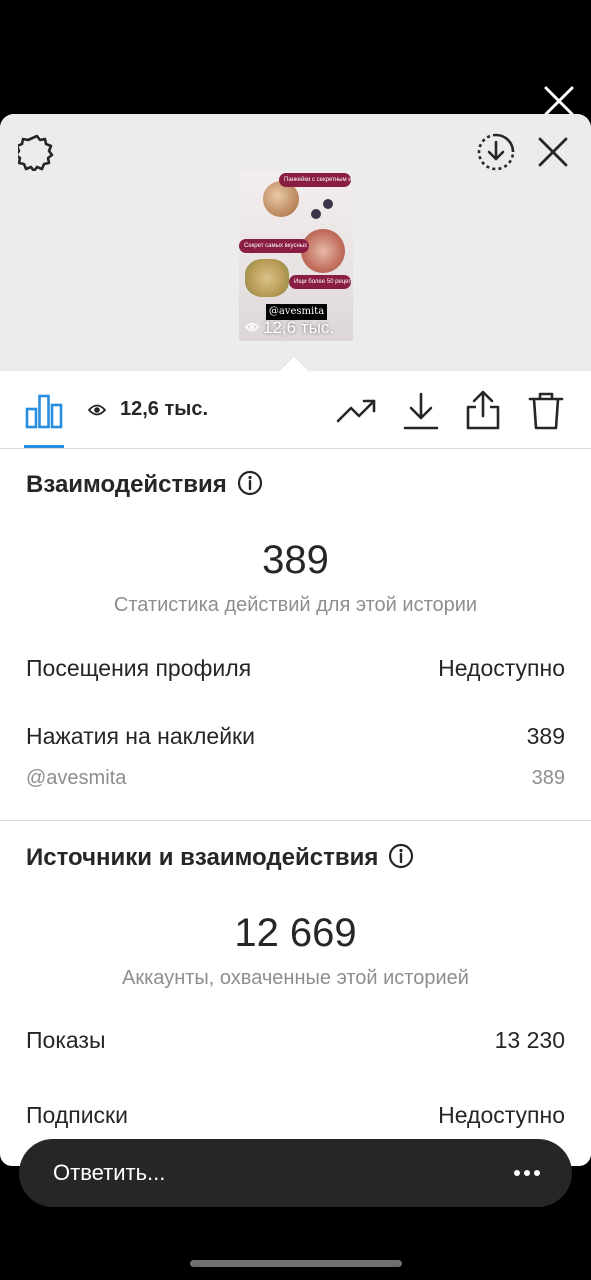 Image resolution: width=591 pixels, height=1280 pixels. I want to click on sticker-handle-value: 389, so click(548, 778).